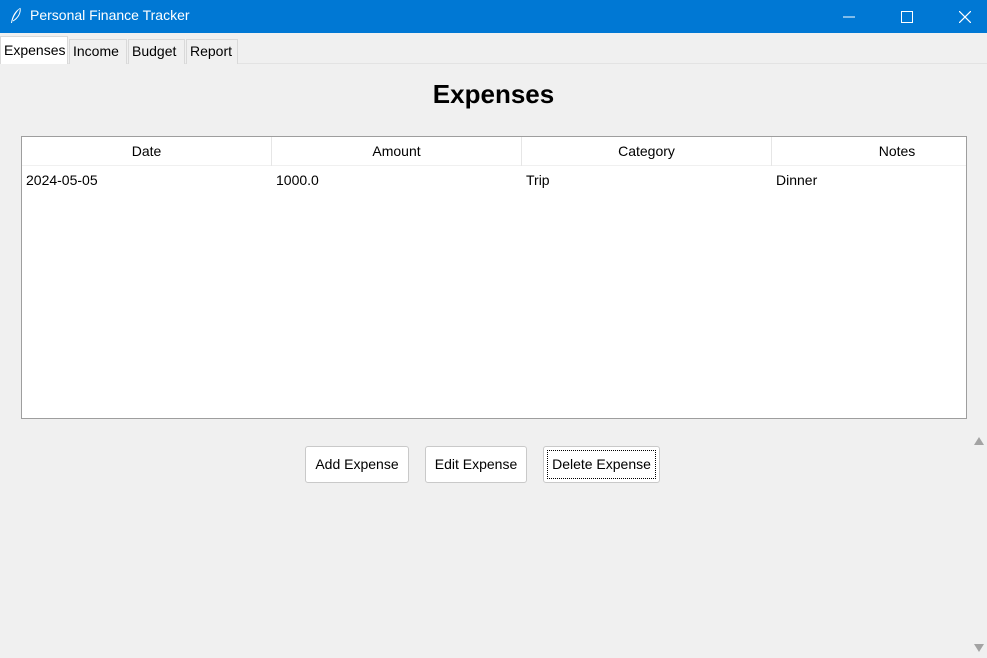  What do you see at coordinates (98, 51) in the screenshot?
I see `tab-income: Income` at bounding box center [98, 51].